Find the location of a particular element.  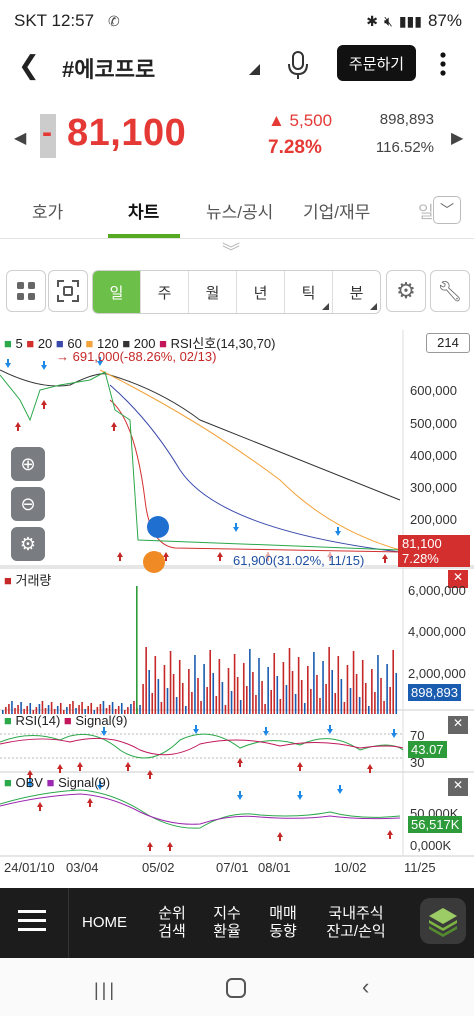

back-icon: ❮ is located at coordinates (29, 65).